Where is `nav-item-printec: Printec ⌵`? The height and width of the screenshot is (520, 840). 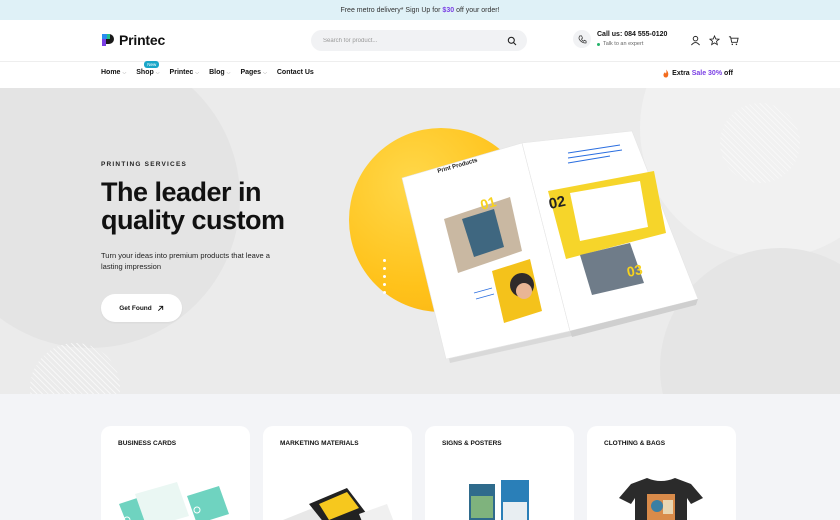 nav-item-printec: Printec ⌵ is located at coordinates (185, 72).